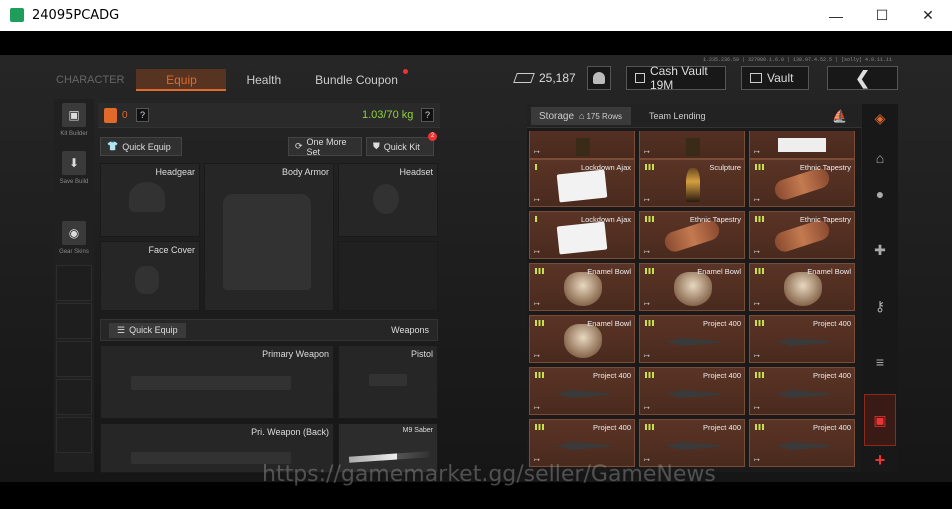 The width and height of the screenshot is (952, 509). What do you see at coordinates (880, 460) in the screenshot?
I see `add-category-icon: +` at bounding box center [880, 460].